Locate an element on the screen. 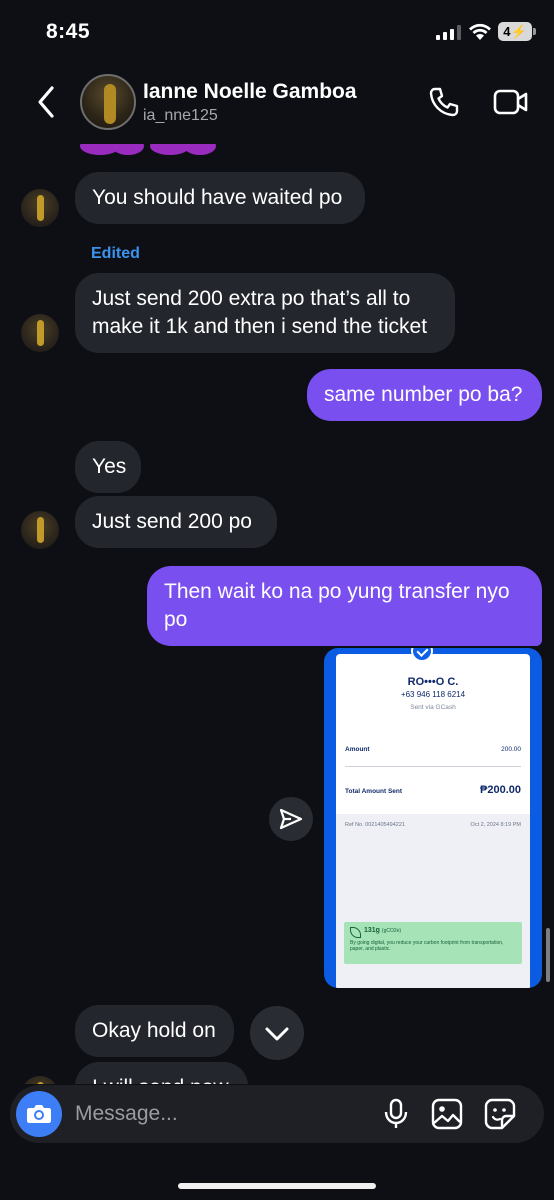  contact-handle: ia_nne125 is located at coordinates (180, 116).